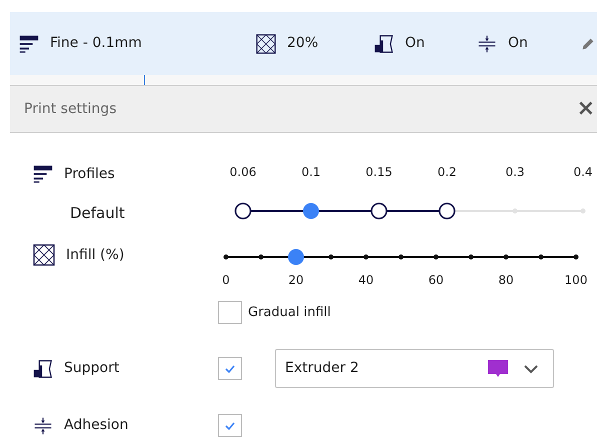 The width and height of the screenshot is (597, 447). I want to click on scale-label: 0, so click(226, 280).